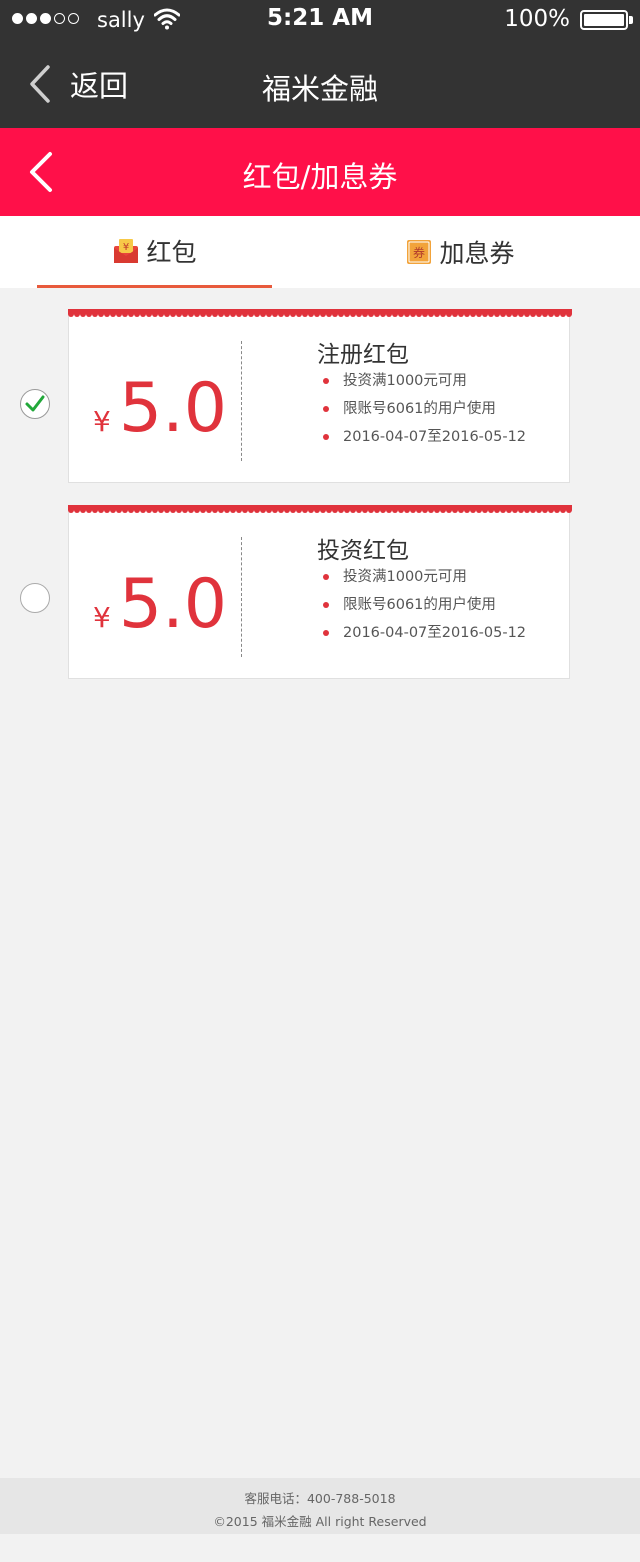  I want to click on battery-icon, so click(604, 20).